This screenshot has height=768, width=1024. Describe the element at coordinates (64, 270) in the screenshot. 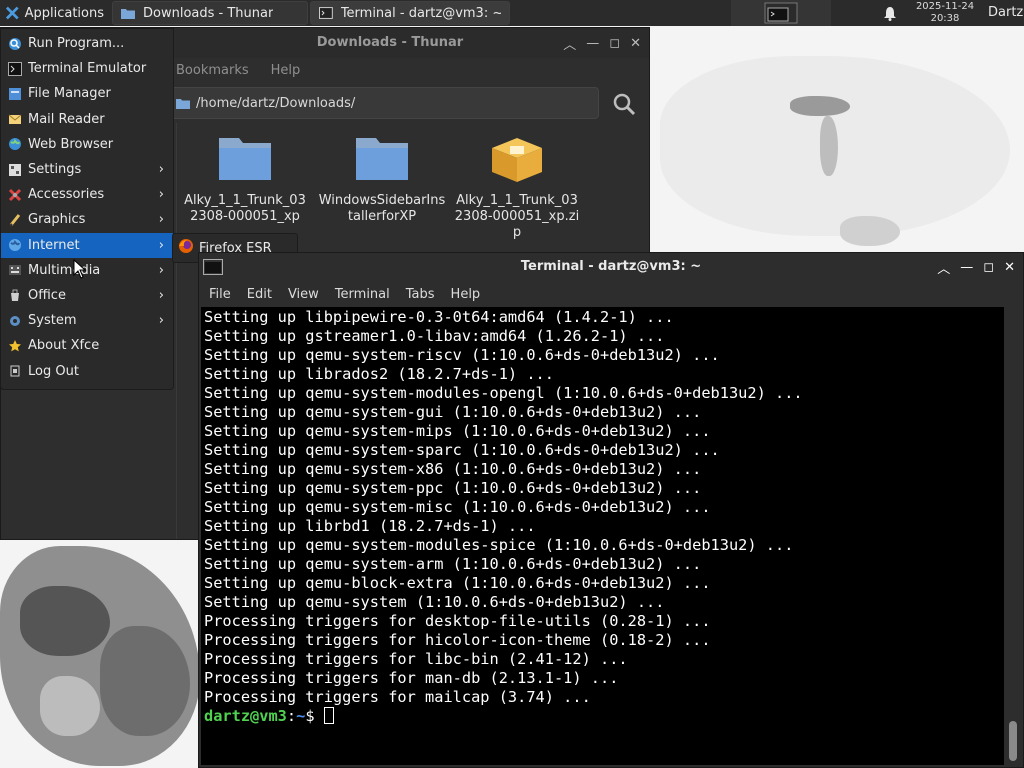

I see `menu-item-label: Multimedia` at that location.